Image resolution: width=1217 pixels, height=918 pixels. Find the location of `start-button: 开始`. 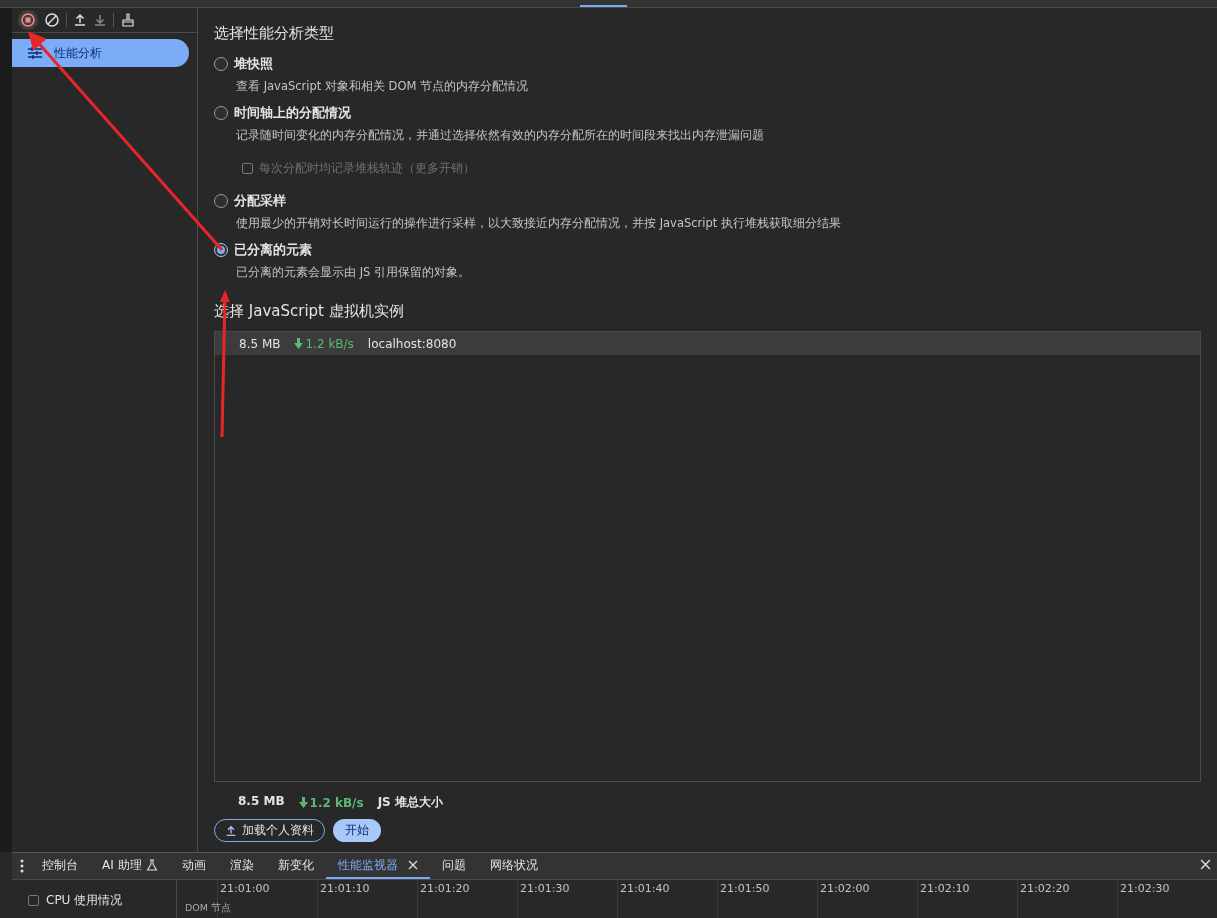

start-button: 开始 is located at coordinates (357, 830).